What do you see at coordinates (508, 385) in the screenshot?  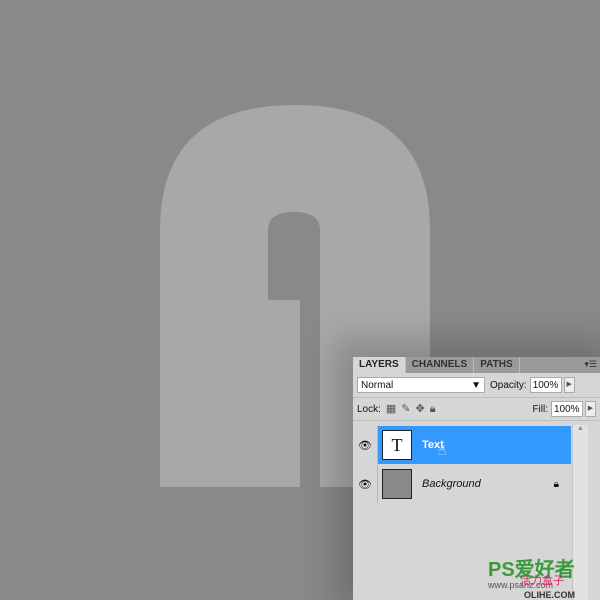 I see `opacity-label: Opacity:` at bounding box center [508, 385].